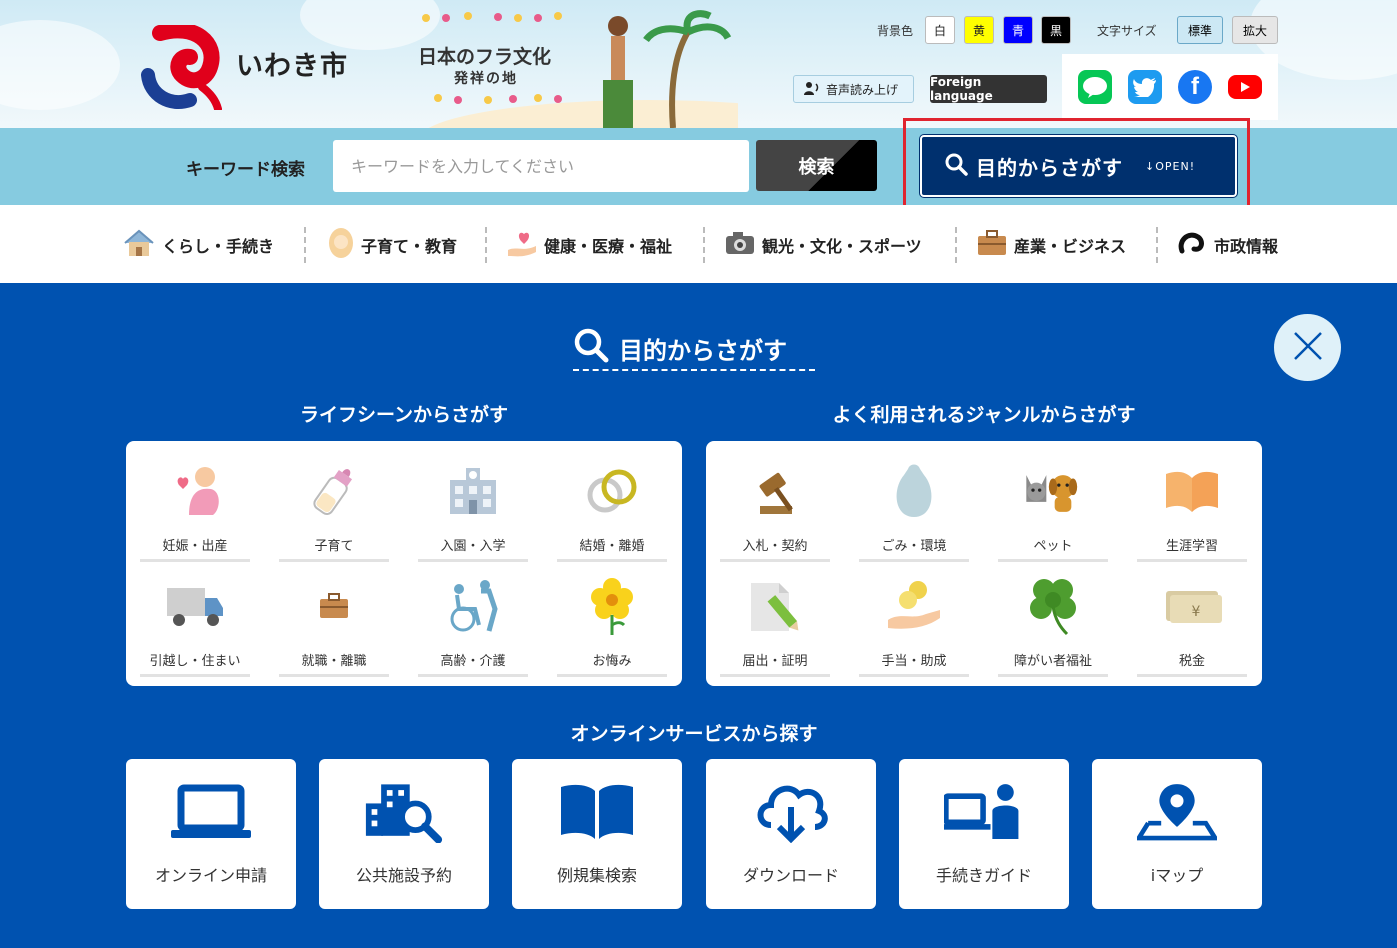  Describe the element at coordinates (1307, 347) in the screenshot. I see `close-panel-button` at that location.